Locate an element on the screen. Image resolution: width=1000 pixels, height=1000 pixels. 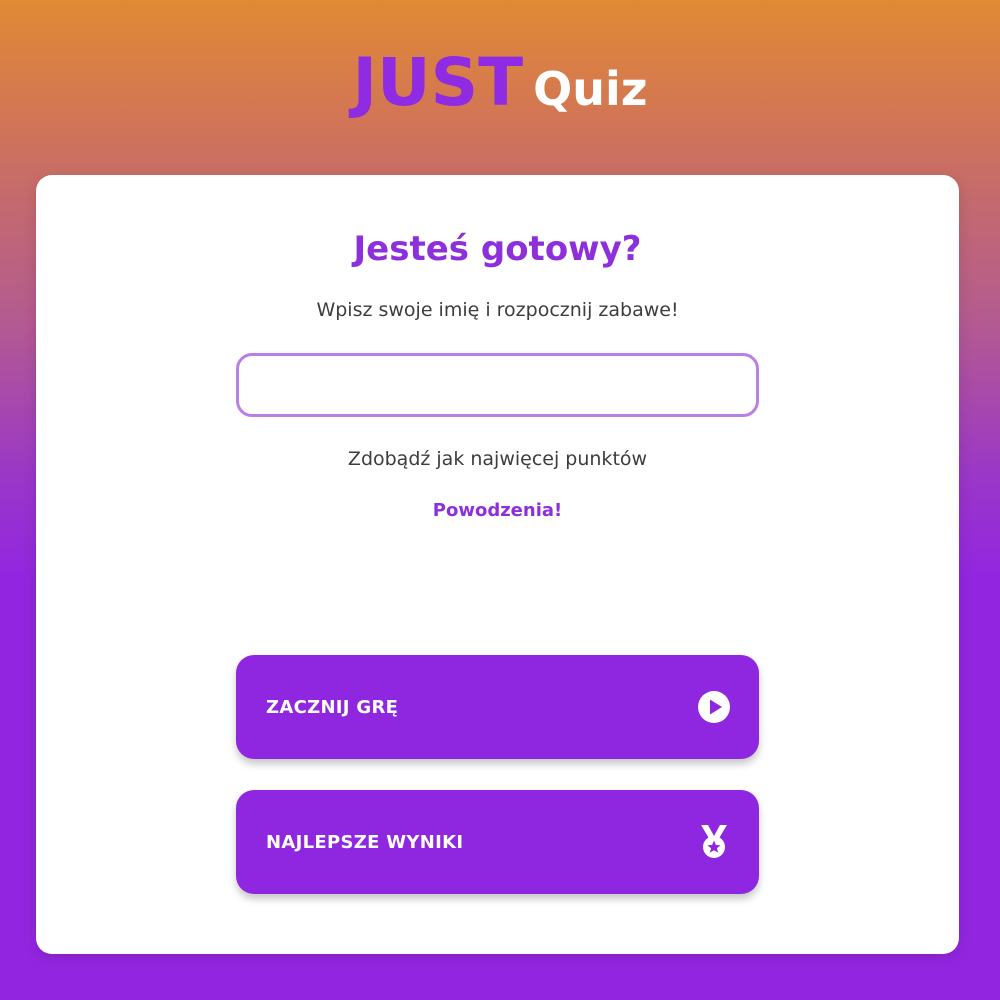
logo-quiz-text: Quiz is located at coordinates (590, 89).